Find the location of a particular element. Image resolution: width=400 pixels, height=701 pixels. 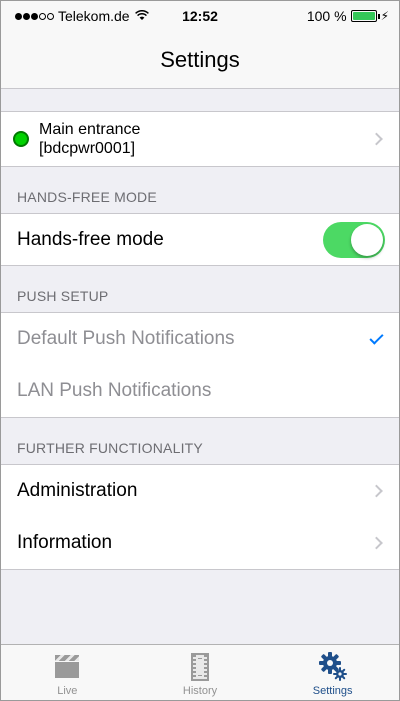

hands-free-toggle is located at coordinates (354, 239).